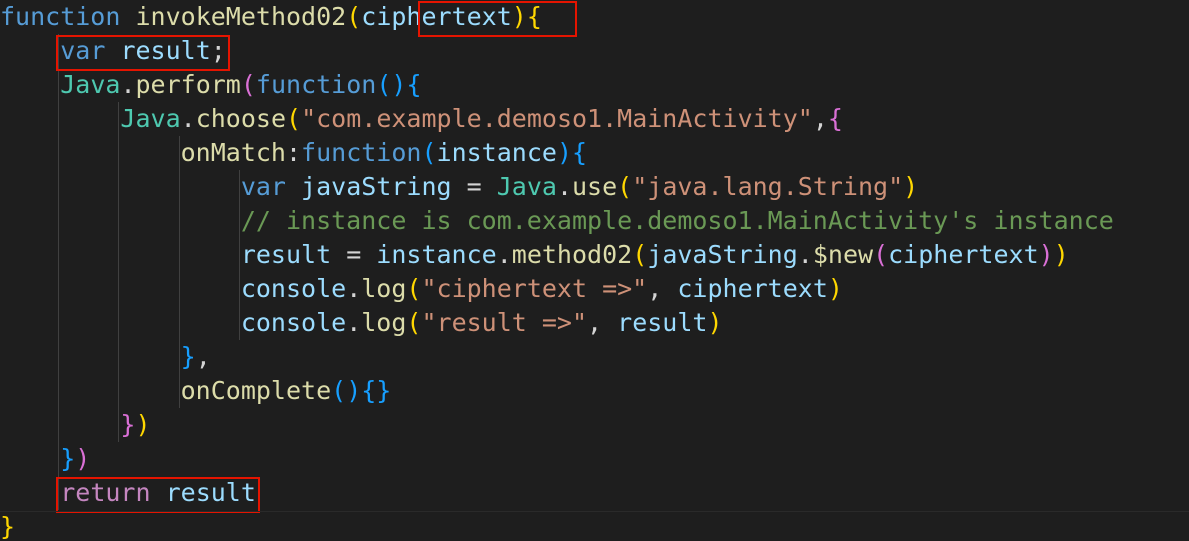  I want to click on code-token: "java.lang.String", so click(768, 186).